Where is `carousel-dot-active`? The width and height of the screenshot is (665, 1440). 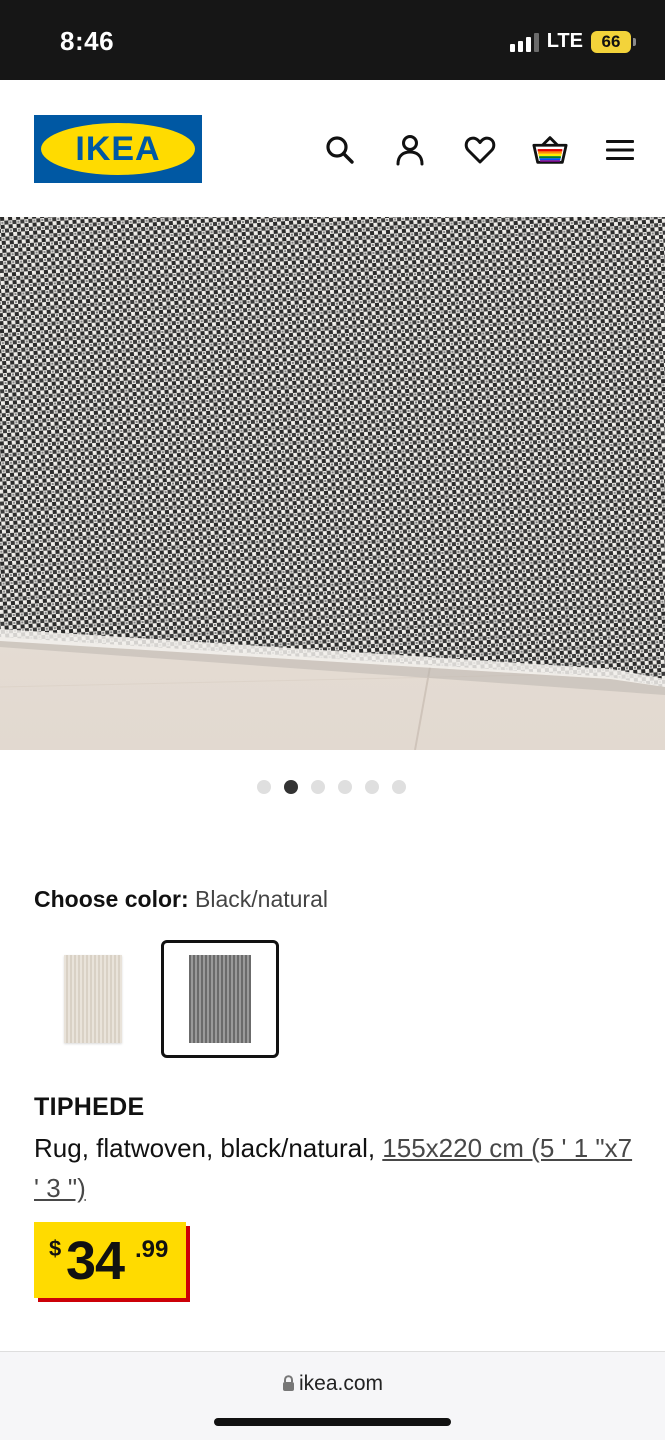 carousel-dot-active is located at coordinates (291, 787).